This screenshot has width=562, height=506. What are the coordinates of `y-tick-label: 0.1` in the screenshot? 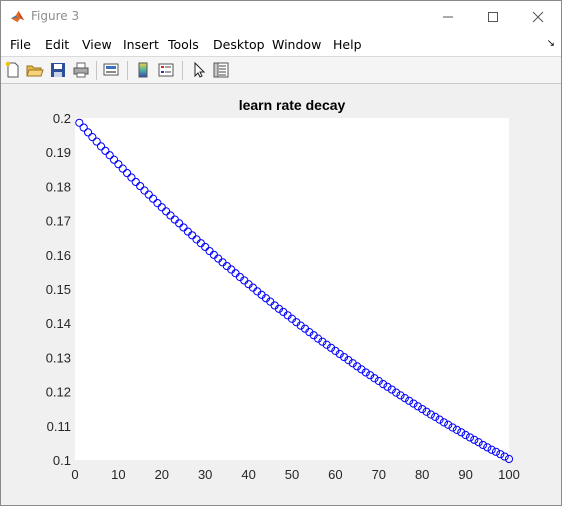 It's located at (62, 460).